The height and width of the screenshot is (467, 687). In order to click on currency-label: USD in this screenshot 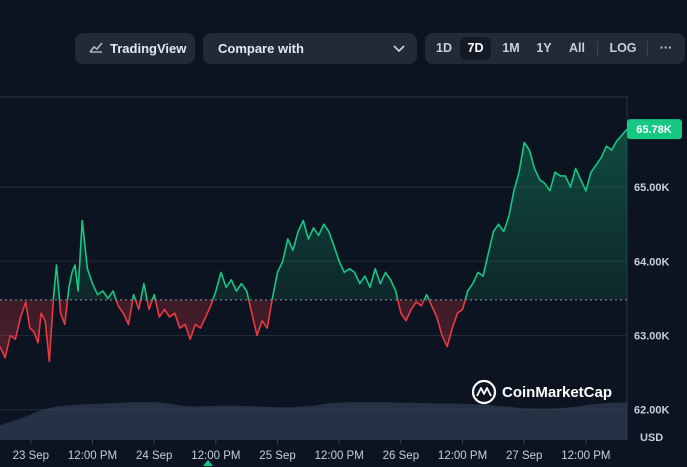, I will do `click(651, 438)`.